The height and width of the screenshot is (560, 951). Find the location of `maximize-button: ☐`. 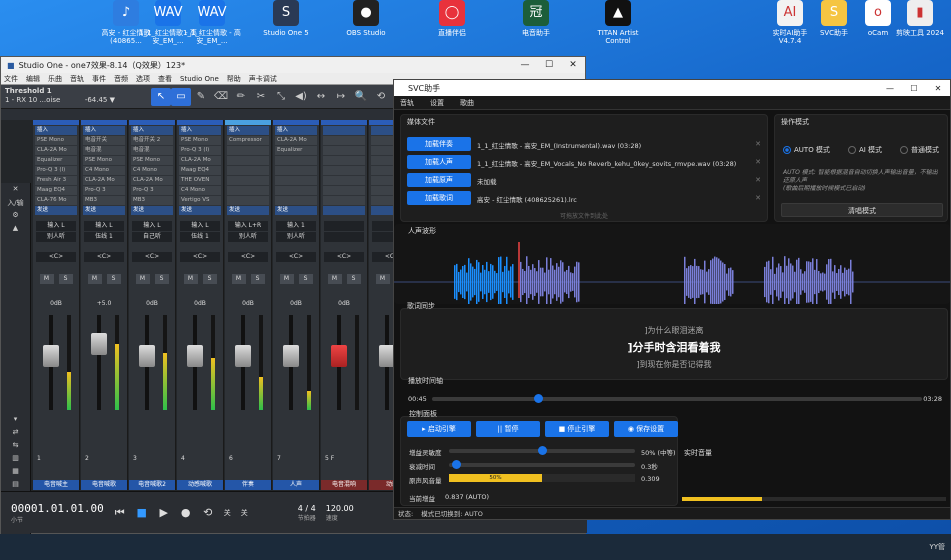

maximize-button: ☐ is located at coordinates (549, 65).